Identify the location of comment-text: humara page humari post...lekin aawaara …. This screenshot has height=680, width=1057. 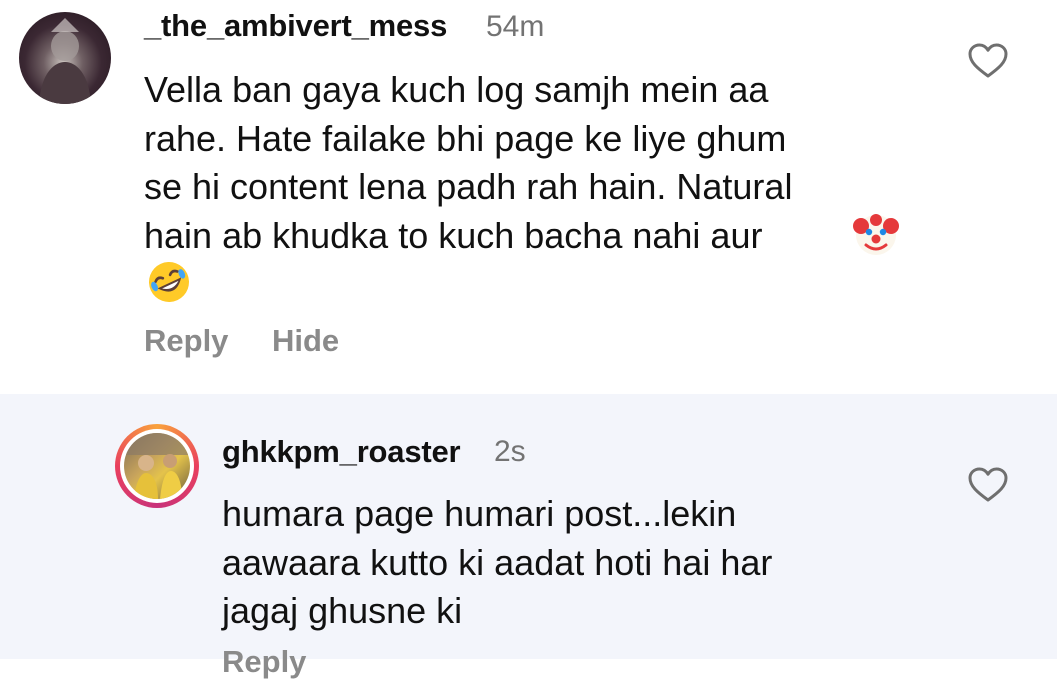
(497, 562).